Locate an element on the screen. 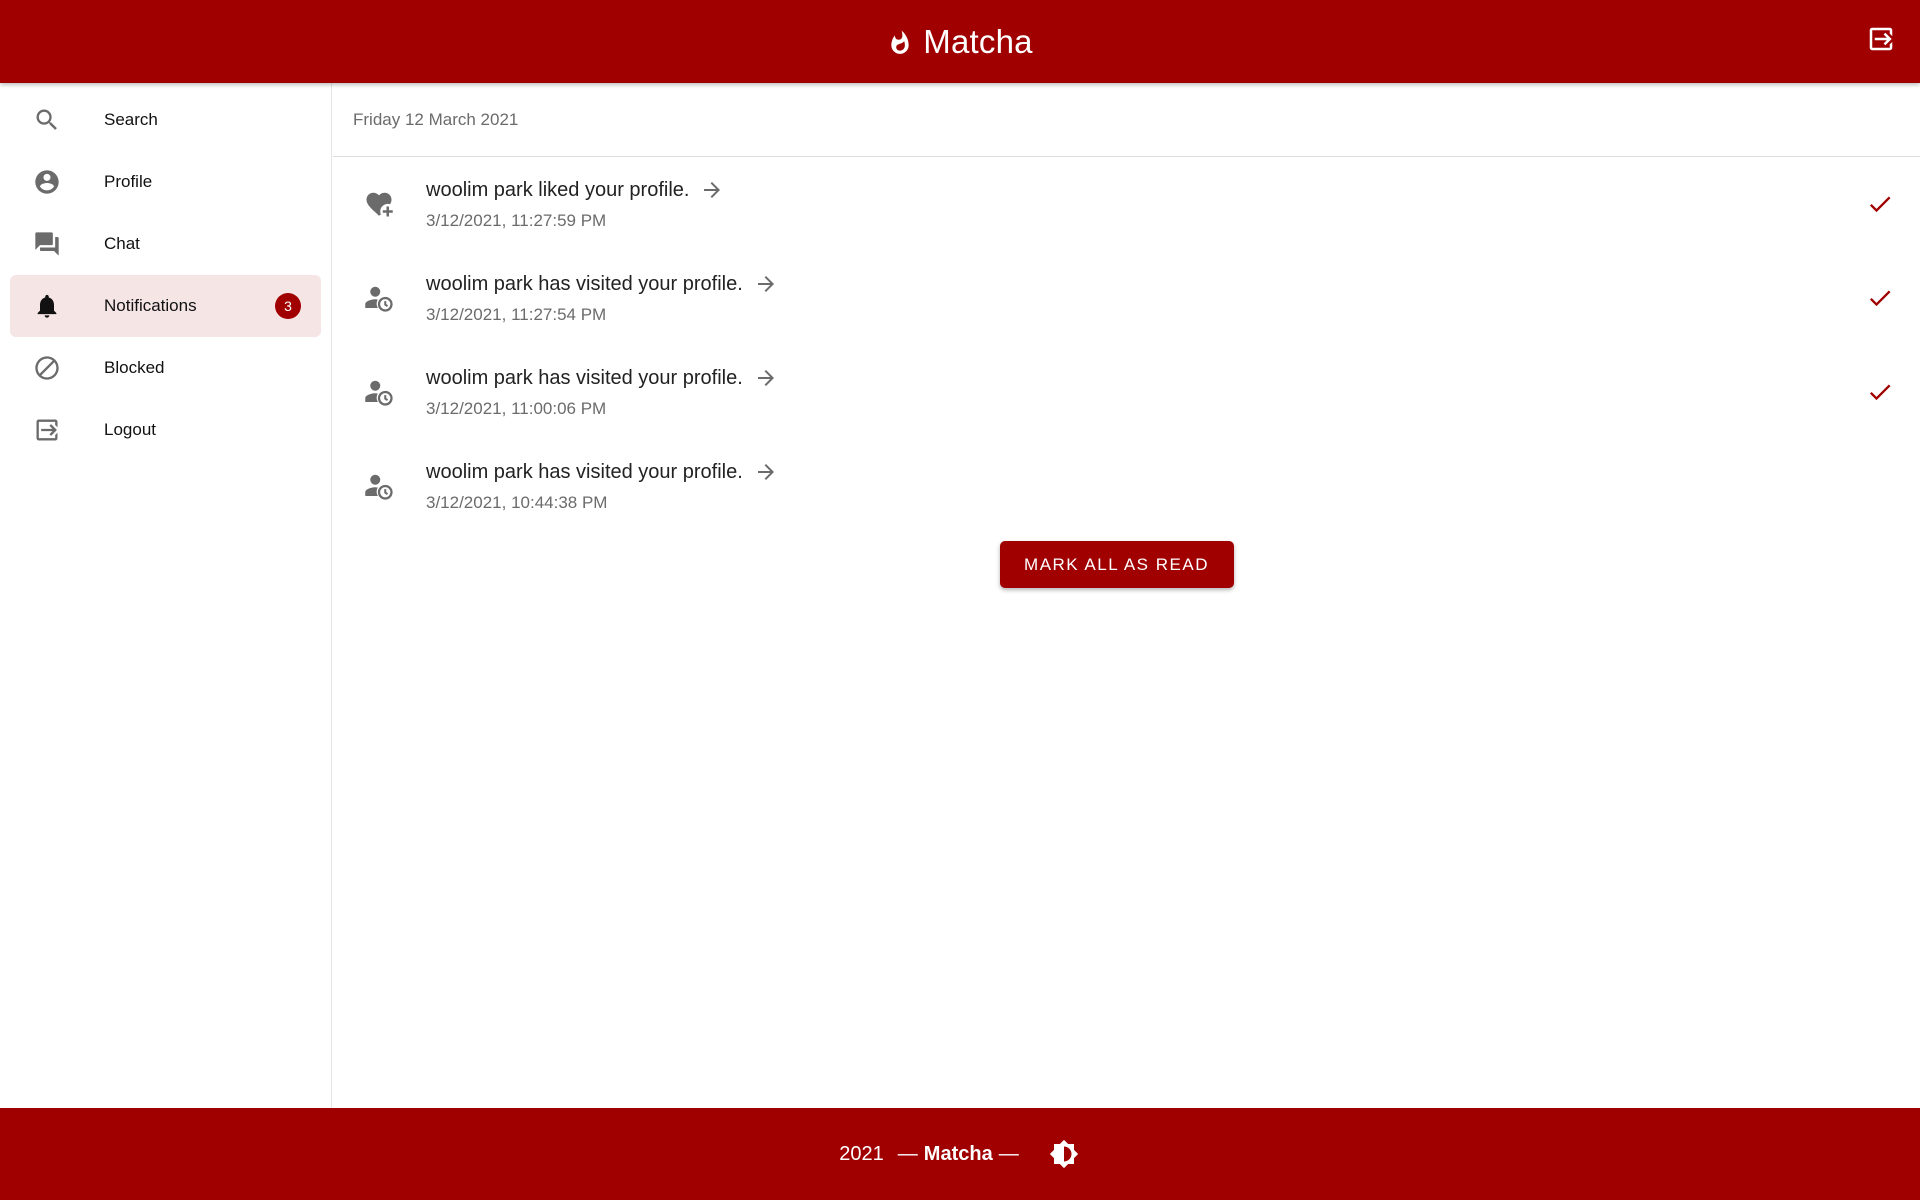  notification-message-row: woolim park liked your profile. is located at coordinates (575, 190).